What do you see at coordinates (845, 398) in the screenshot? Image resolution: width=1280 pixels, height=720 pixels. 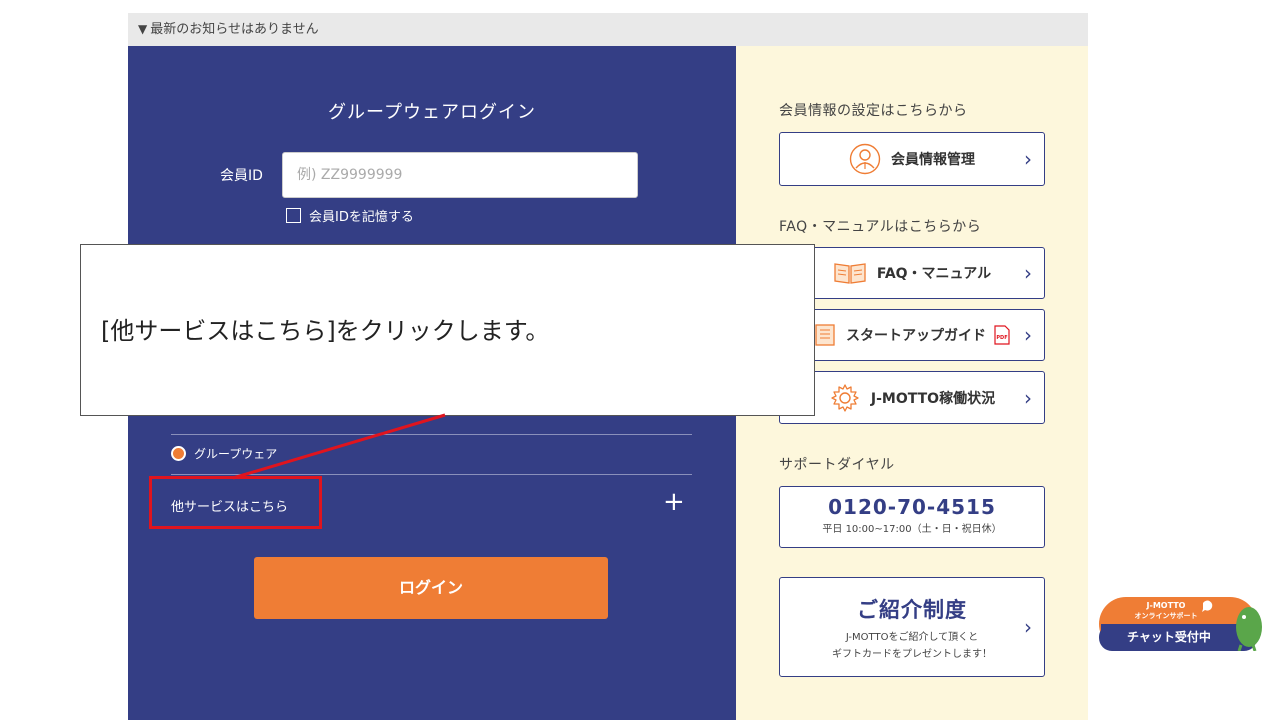 I see `gear-icon` at bounding box center [845, 398].